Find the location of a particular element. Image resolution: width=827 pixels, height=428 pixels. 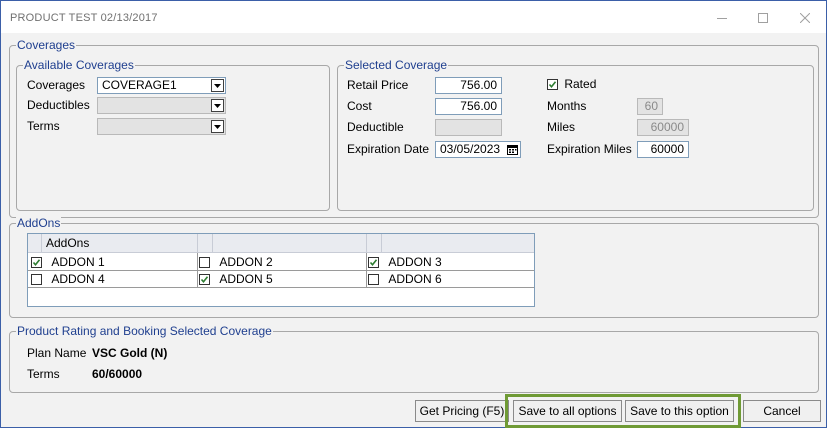

rating-terms-value: 60/60000 is located at coordinates (117, 374).